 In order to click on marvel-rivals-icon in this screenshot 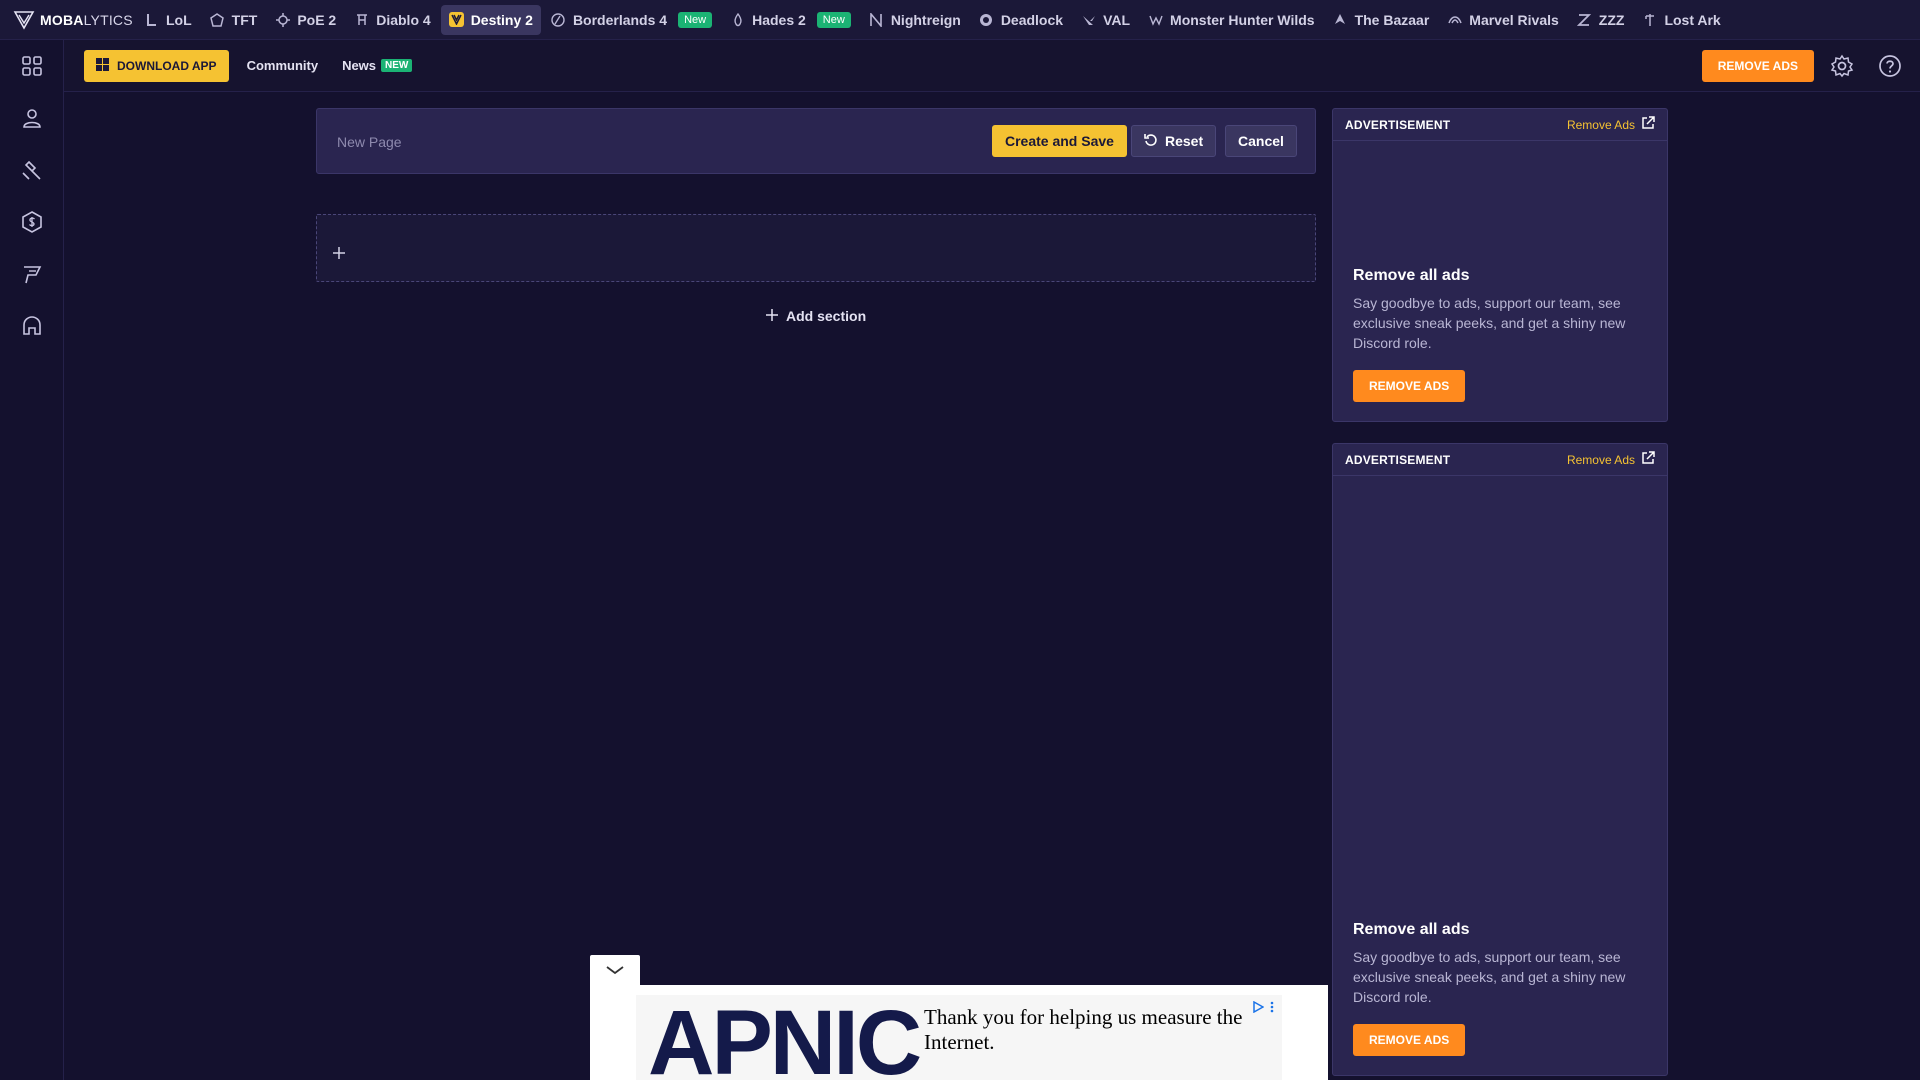, I will do `click(1454, 19)`.